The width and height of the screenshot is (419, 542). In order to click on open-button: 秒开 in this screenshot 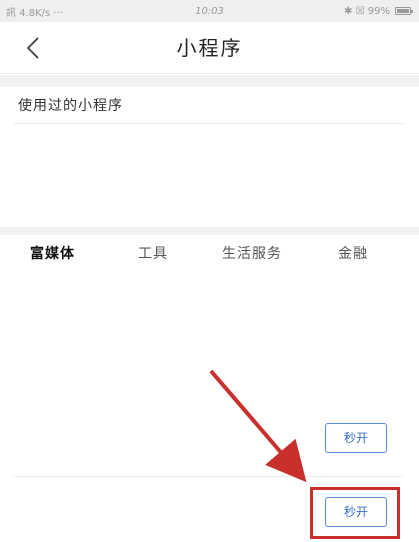, I will do `click(356, 438)`.